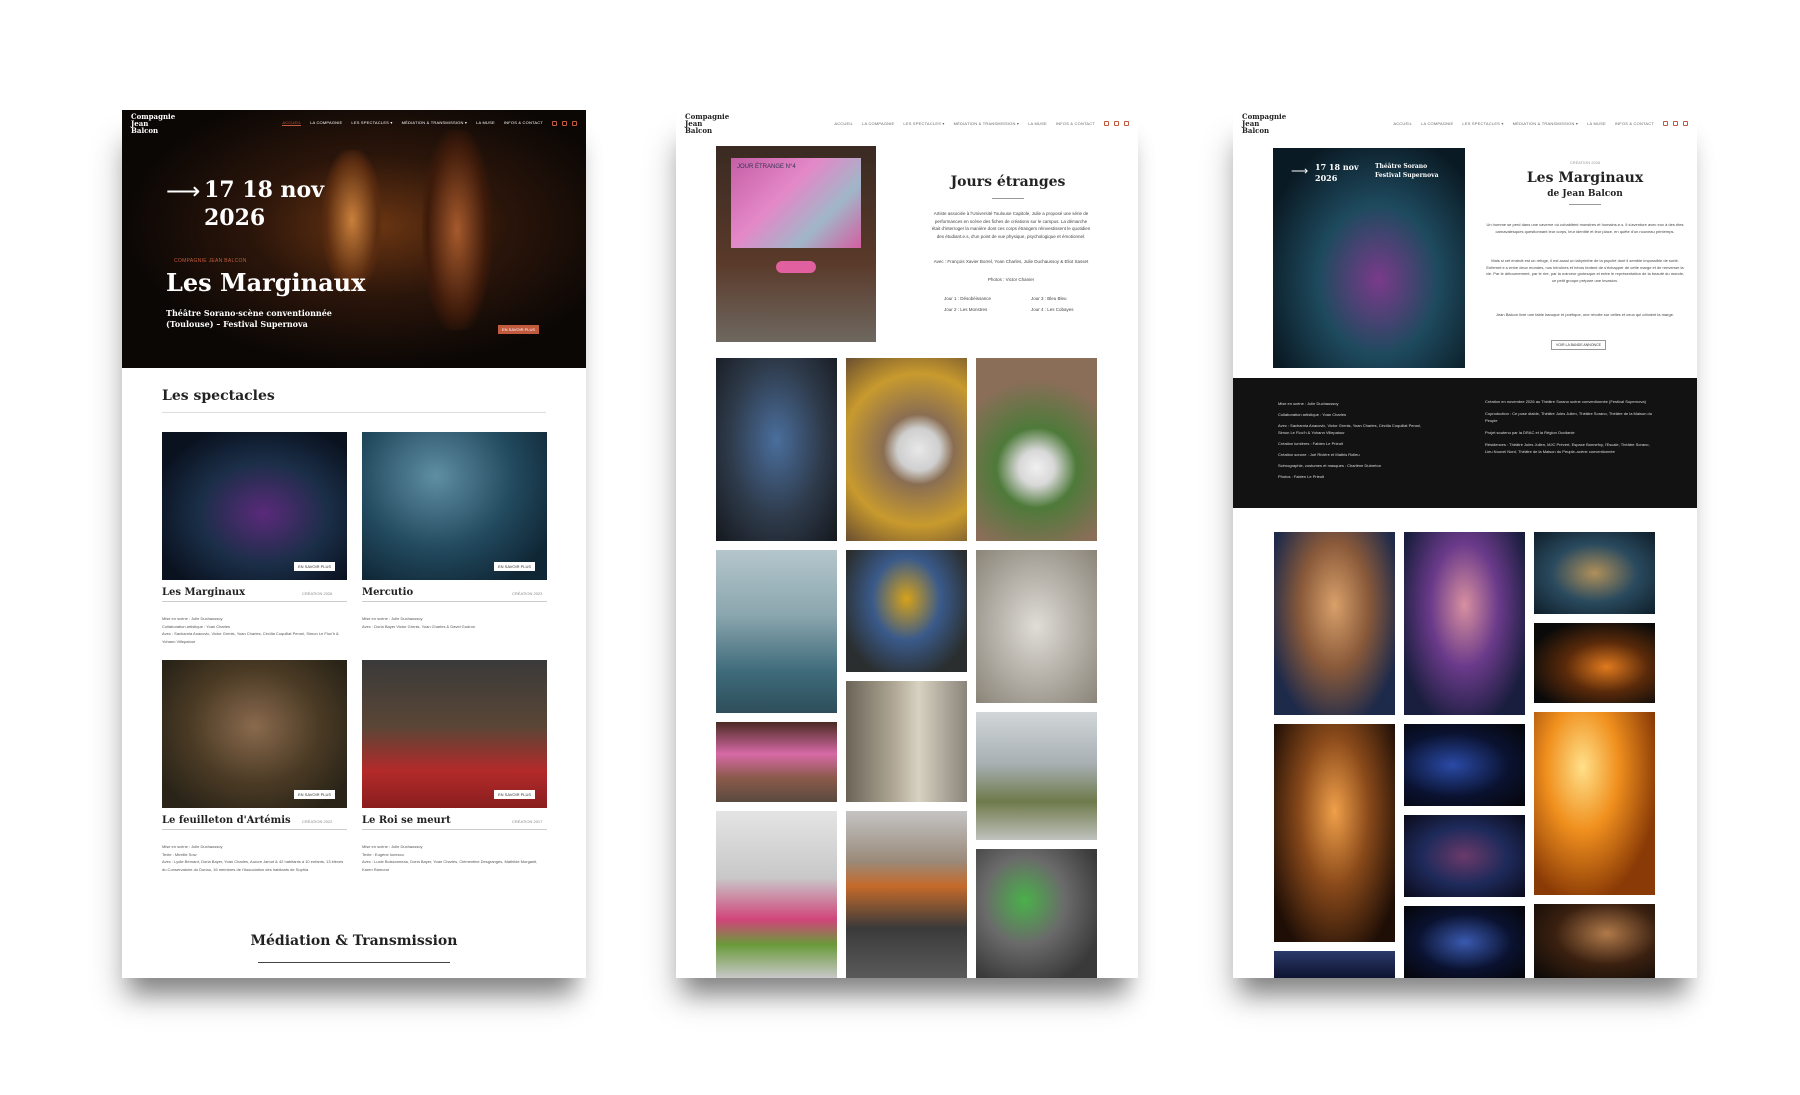 This screenshot has width=1800, height=1095. What do you see at coordinates (1310, 443) in the screenshot?
I see `credit-line: Création lumières : Fabien Le Prieult` at bounding box center [1310, 443].